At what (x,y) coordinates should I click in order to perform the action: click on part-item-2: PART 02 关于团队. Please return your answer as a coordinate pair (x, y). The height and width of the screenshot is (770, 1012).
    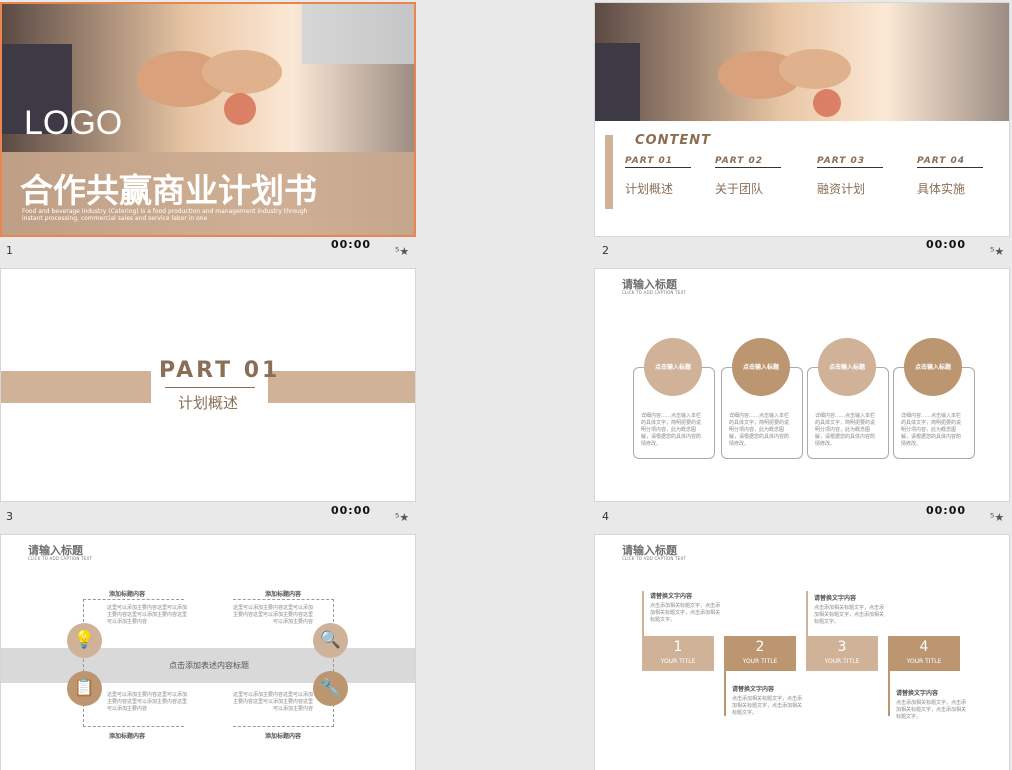
    Looking at the image, I should click on (755, 176).